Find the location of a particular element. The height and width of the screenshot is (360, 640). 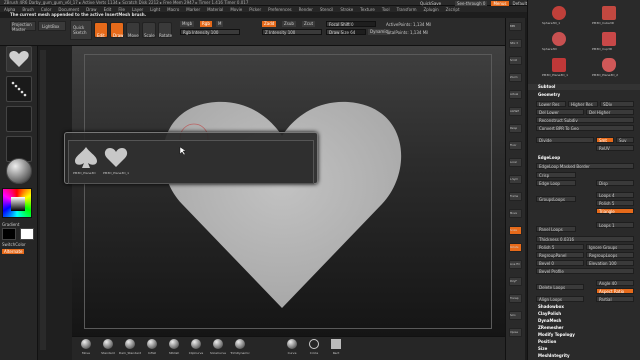

subpalette-header: ZRemesher is located at coordinates (584, 328).